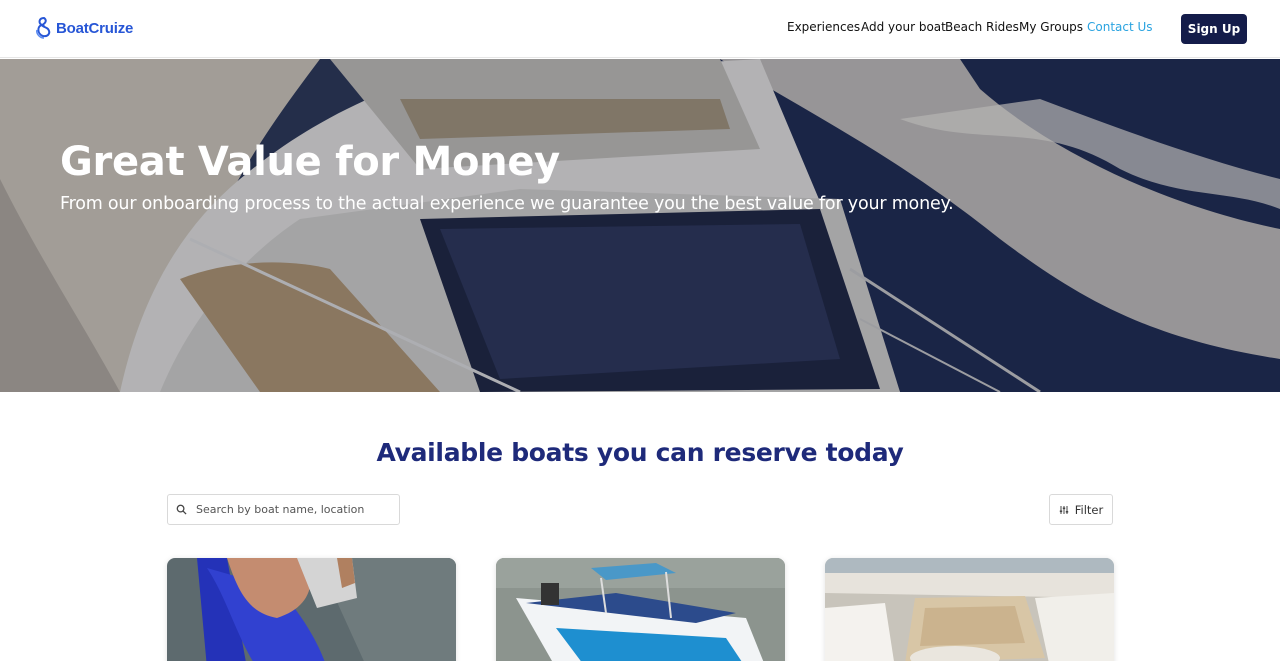 Image resolution: width=1280 pixels, height=661 pixels. I want to click on speedboat-photo, so click(640, 609).